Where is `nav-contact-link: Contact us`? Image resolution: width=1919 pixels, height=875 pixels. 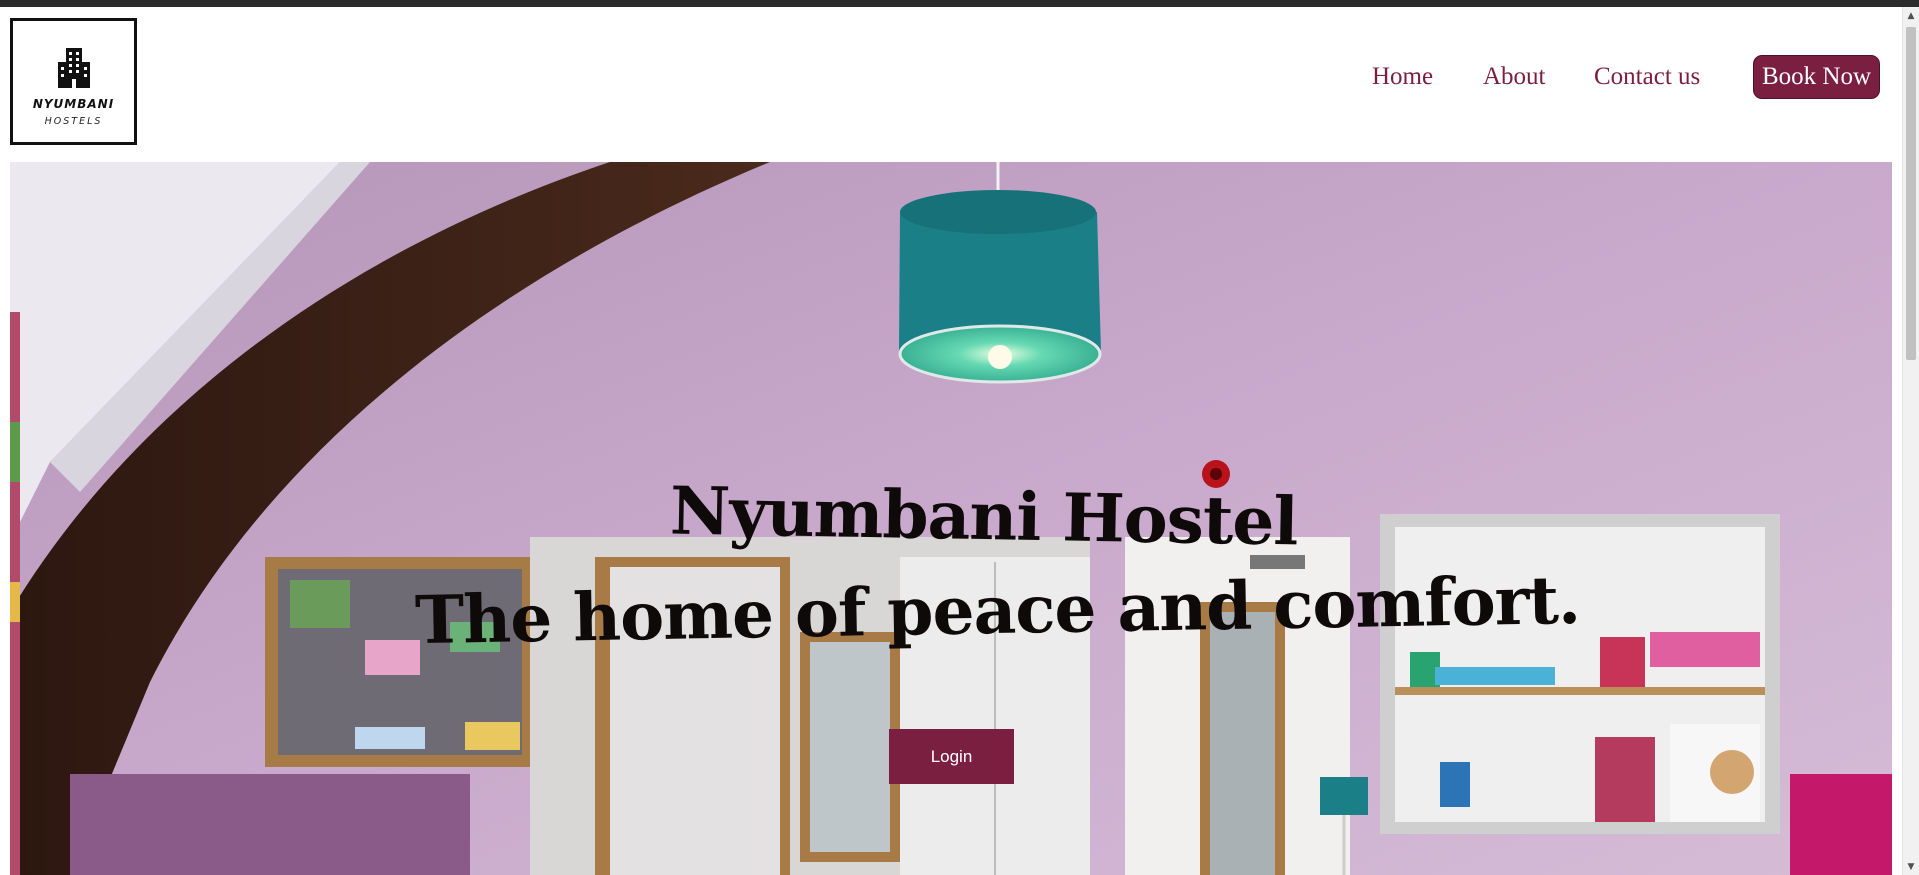
nav-contact-link: Contact us is located at coordinates (1647, 77).